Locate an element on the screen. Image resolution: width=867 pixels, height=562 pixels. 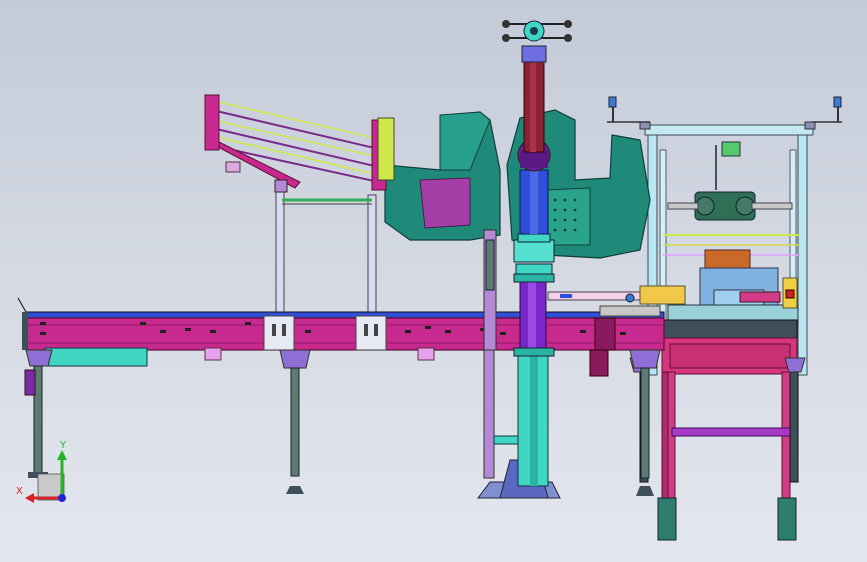
axis-x-label: X is located at coordinates (19, 491).